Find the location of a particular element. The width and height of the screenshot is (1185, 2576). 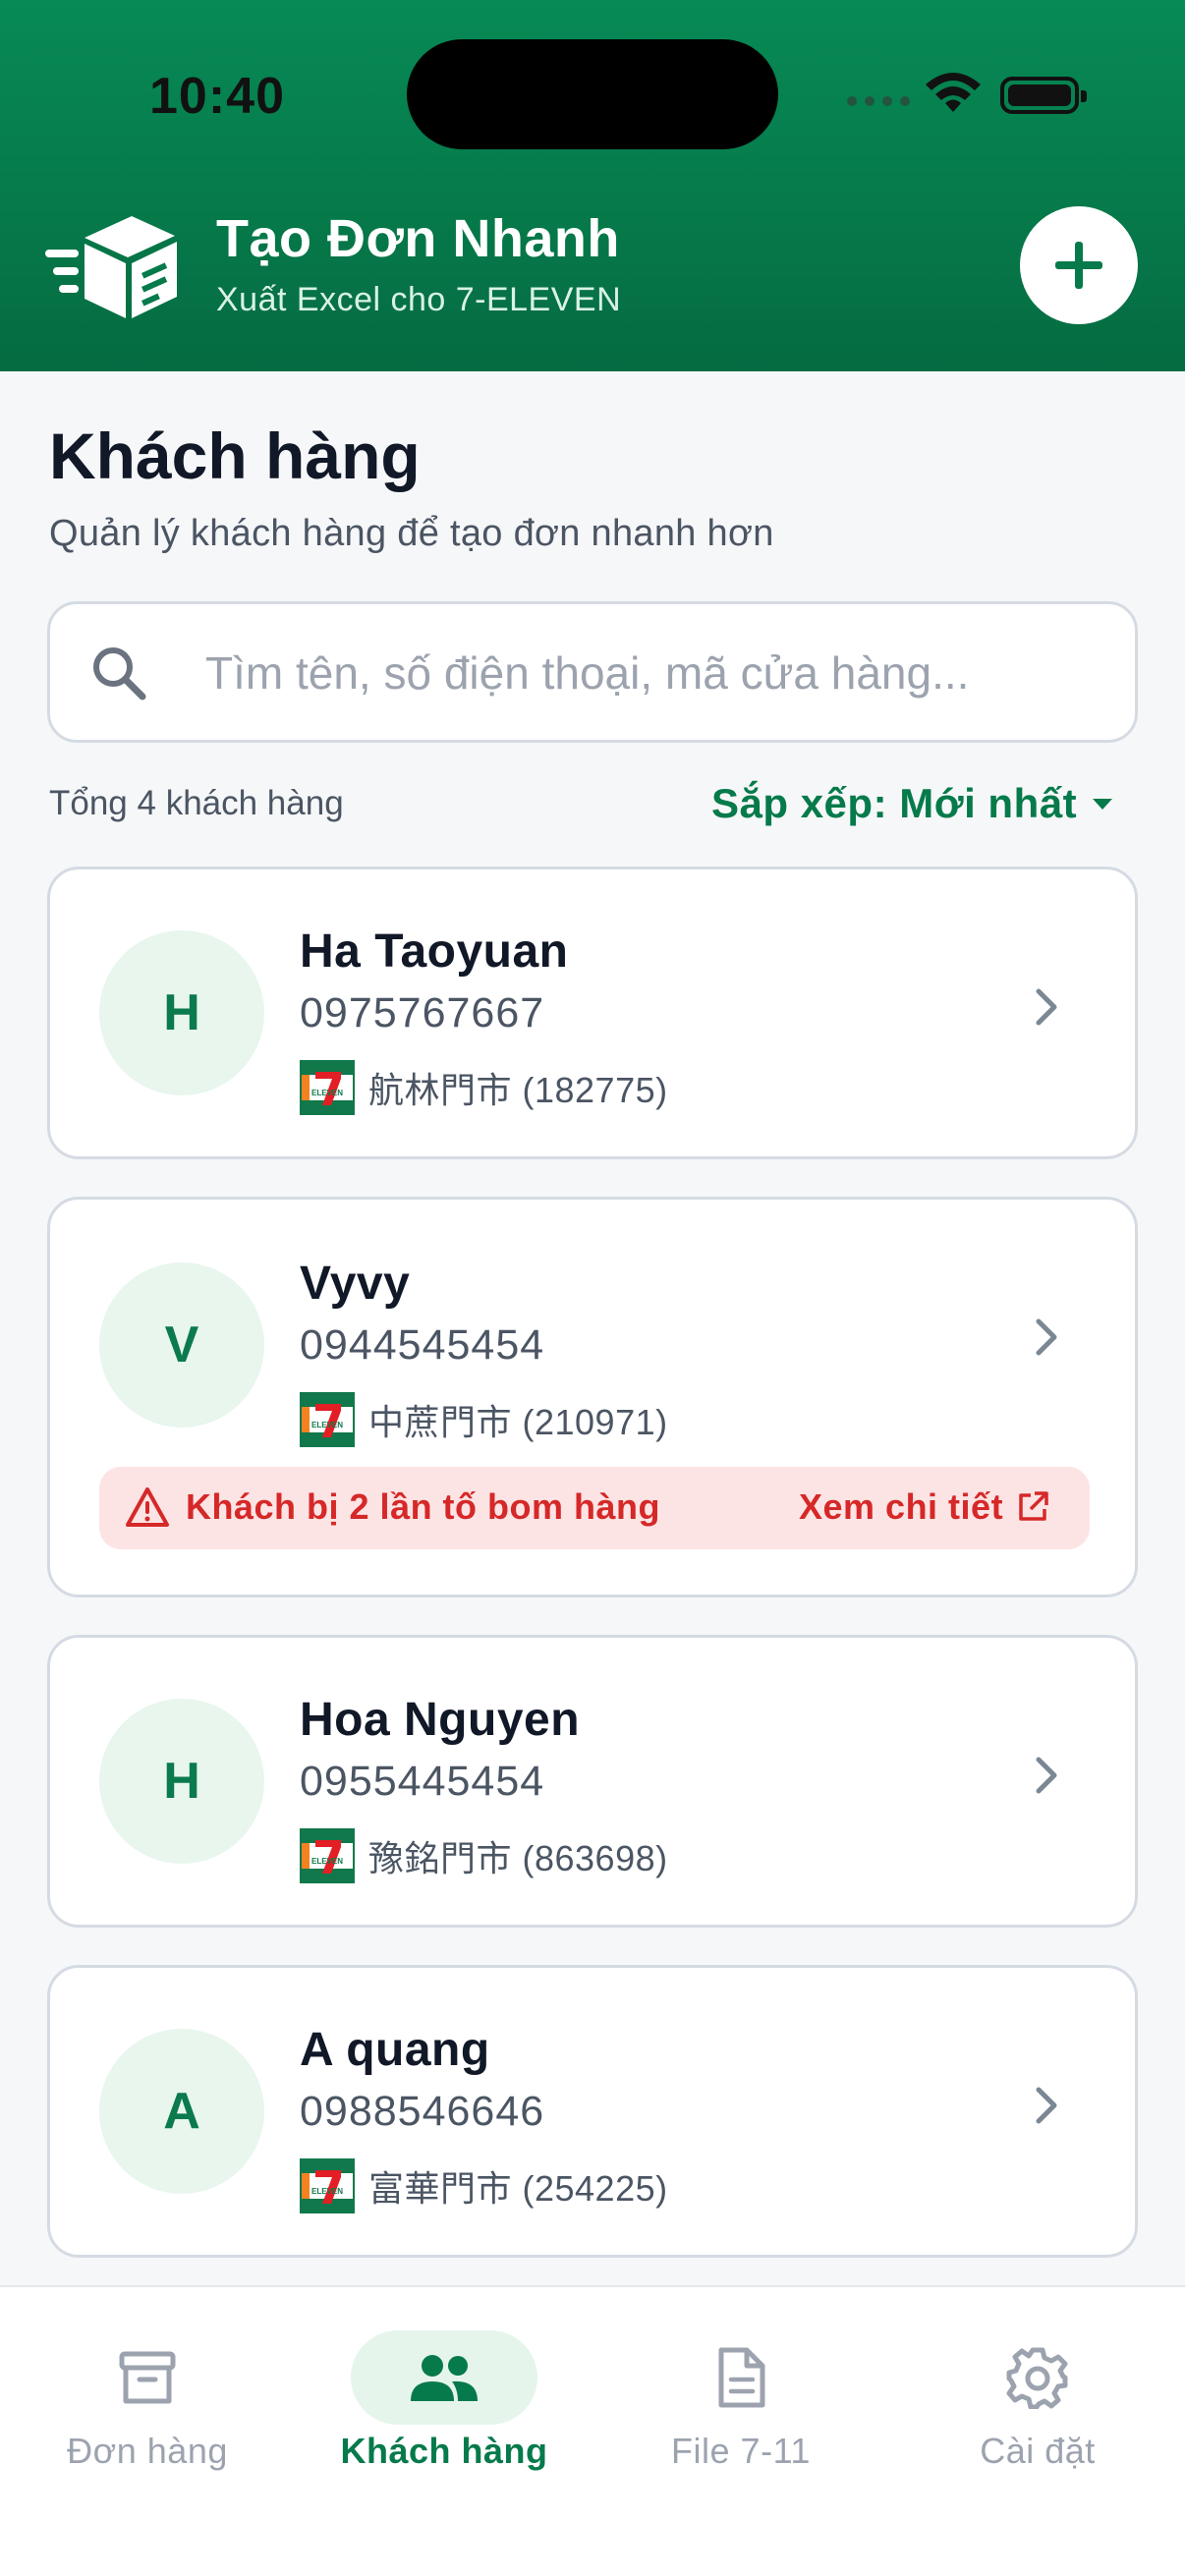

customer-store: ELEVEN 中蔗門市 (210971) is located at coordinates (484, 1419).